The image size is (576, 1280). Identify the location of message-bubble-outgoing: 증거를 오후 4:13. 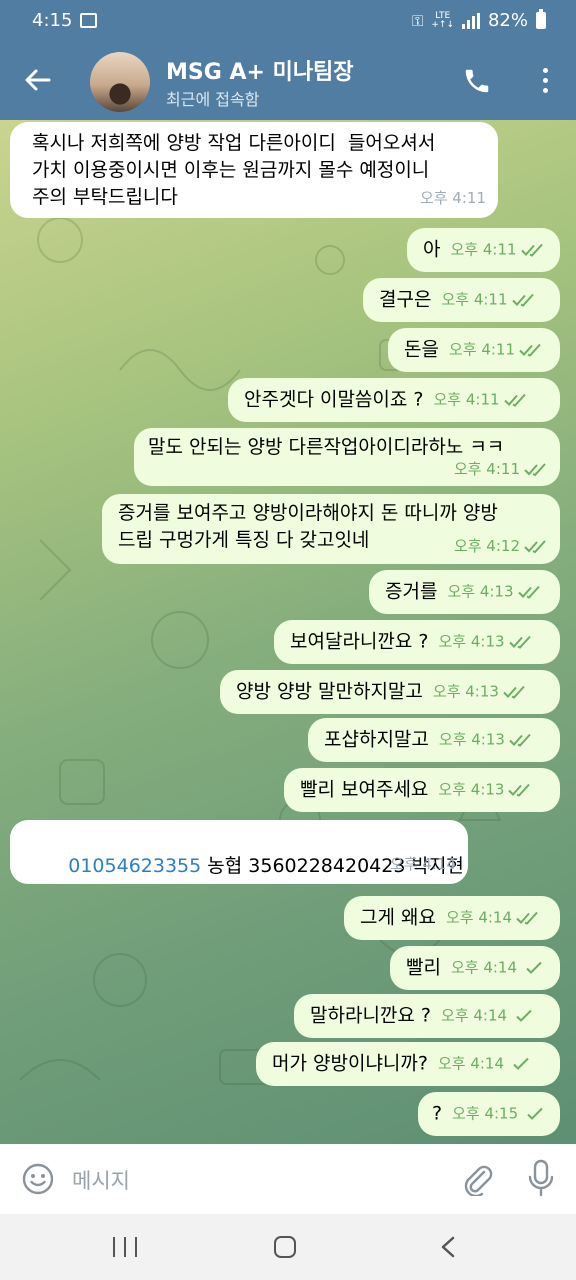
(464, 592).